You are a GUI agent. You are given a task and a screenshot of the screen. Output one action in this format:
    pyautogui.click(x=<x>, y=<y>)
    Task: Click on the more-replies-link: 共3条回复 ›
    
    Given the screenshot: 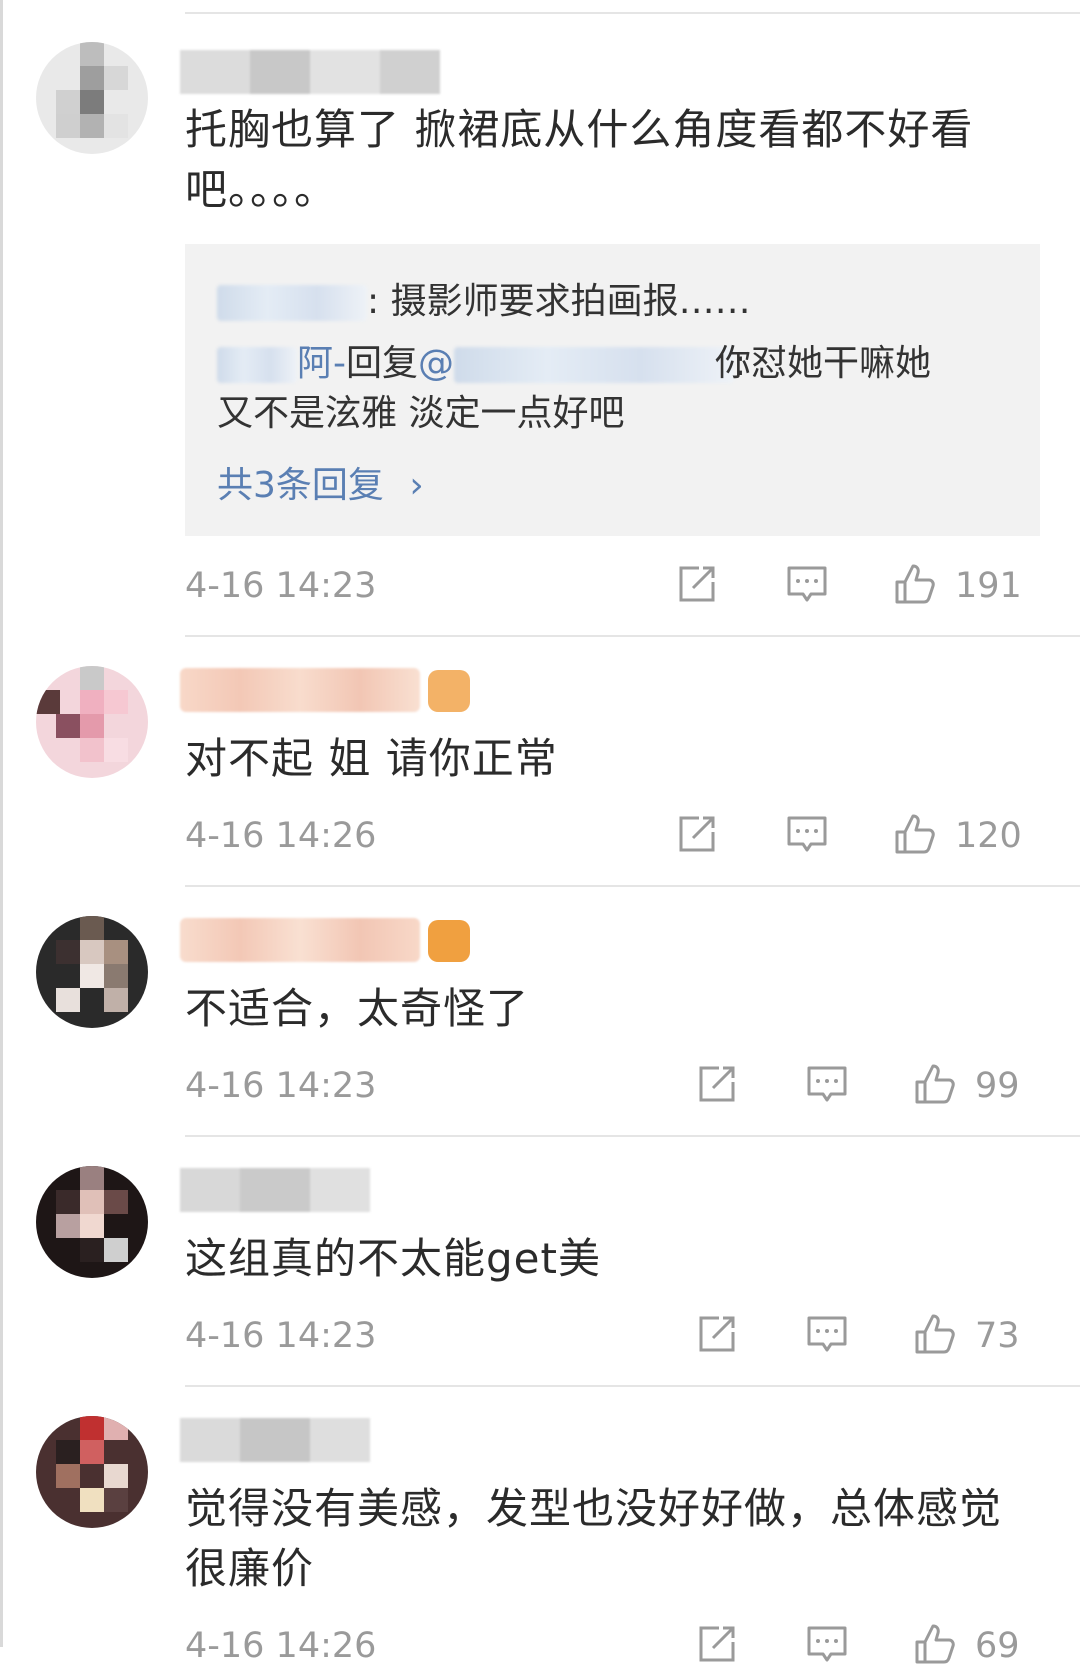 What is the action you would take?
    pyautogui.click(x=320, y=482)
    